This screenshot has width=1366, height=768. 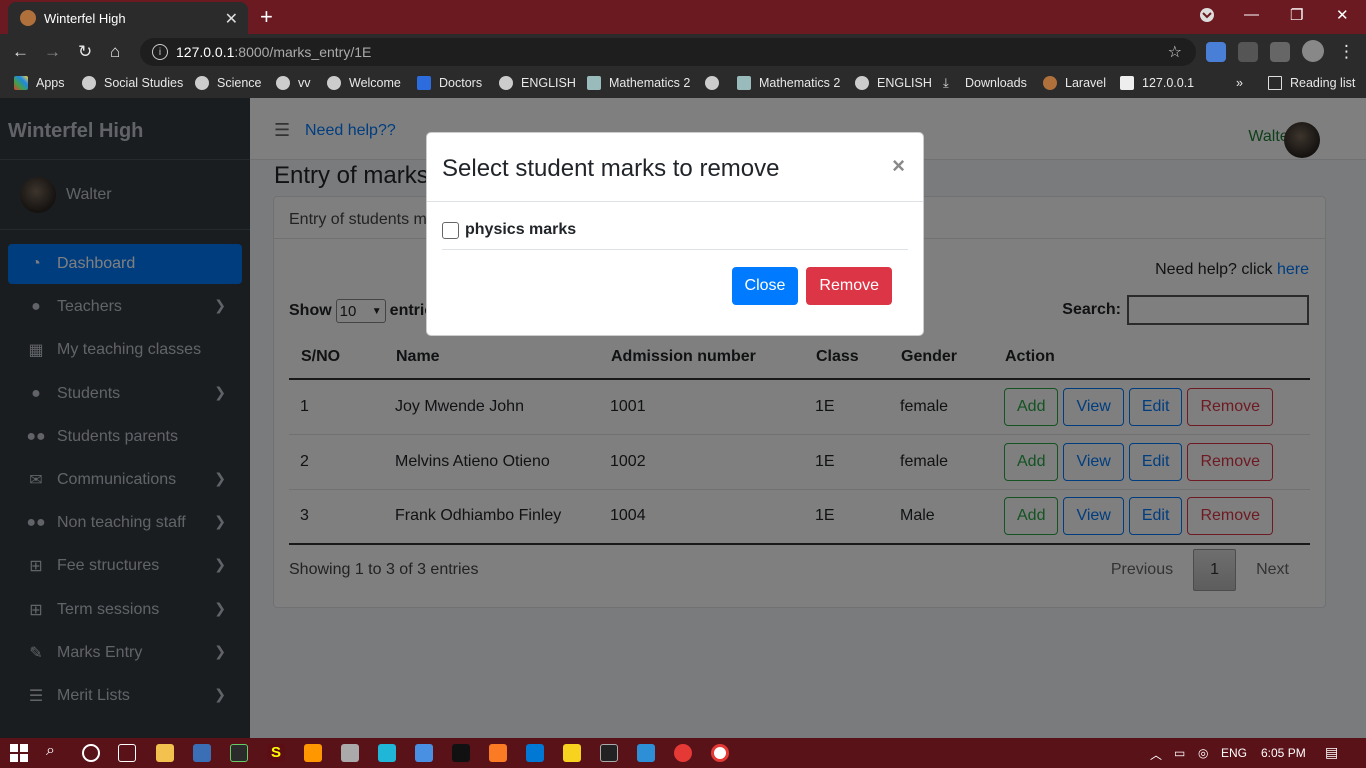 I want to click on bookmark-item: 127.0.0.1, so click(x=1157, y=83).